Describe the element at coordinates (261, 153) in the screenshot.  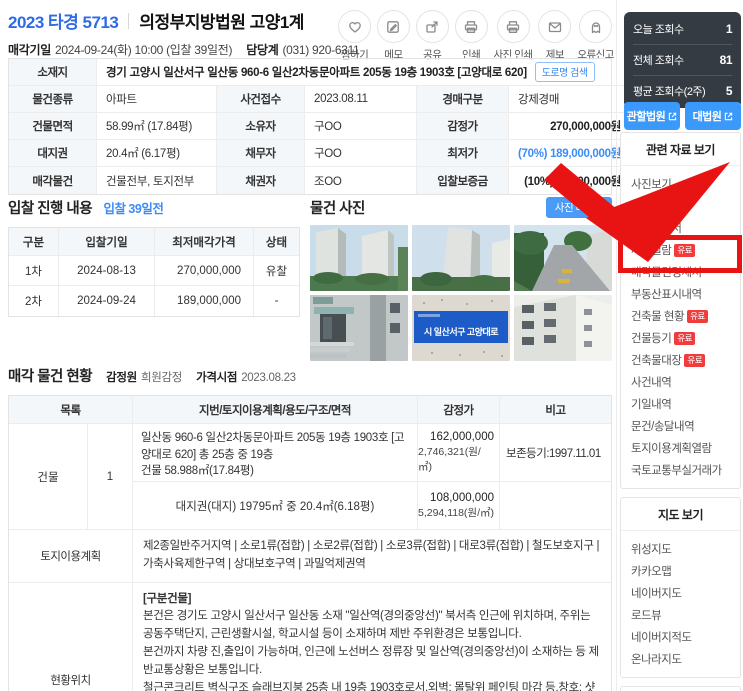
I see `debtor-label: 채무자` at that location.